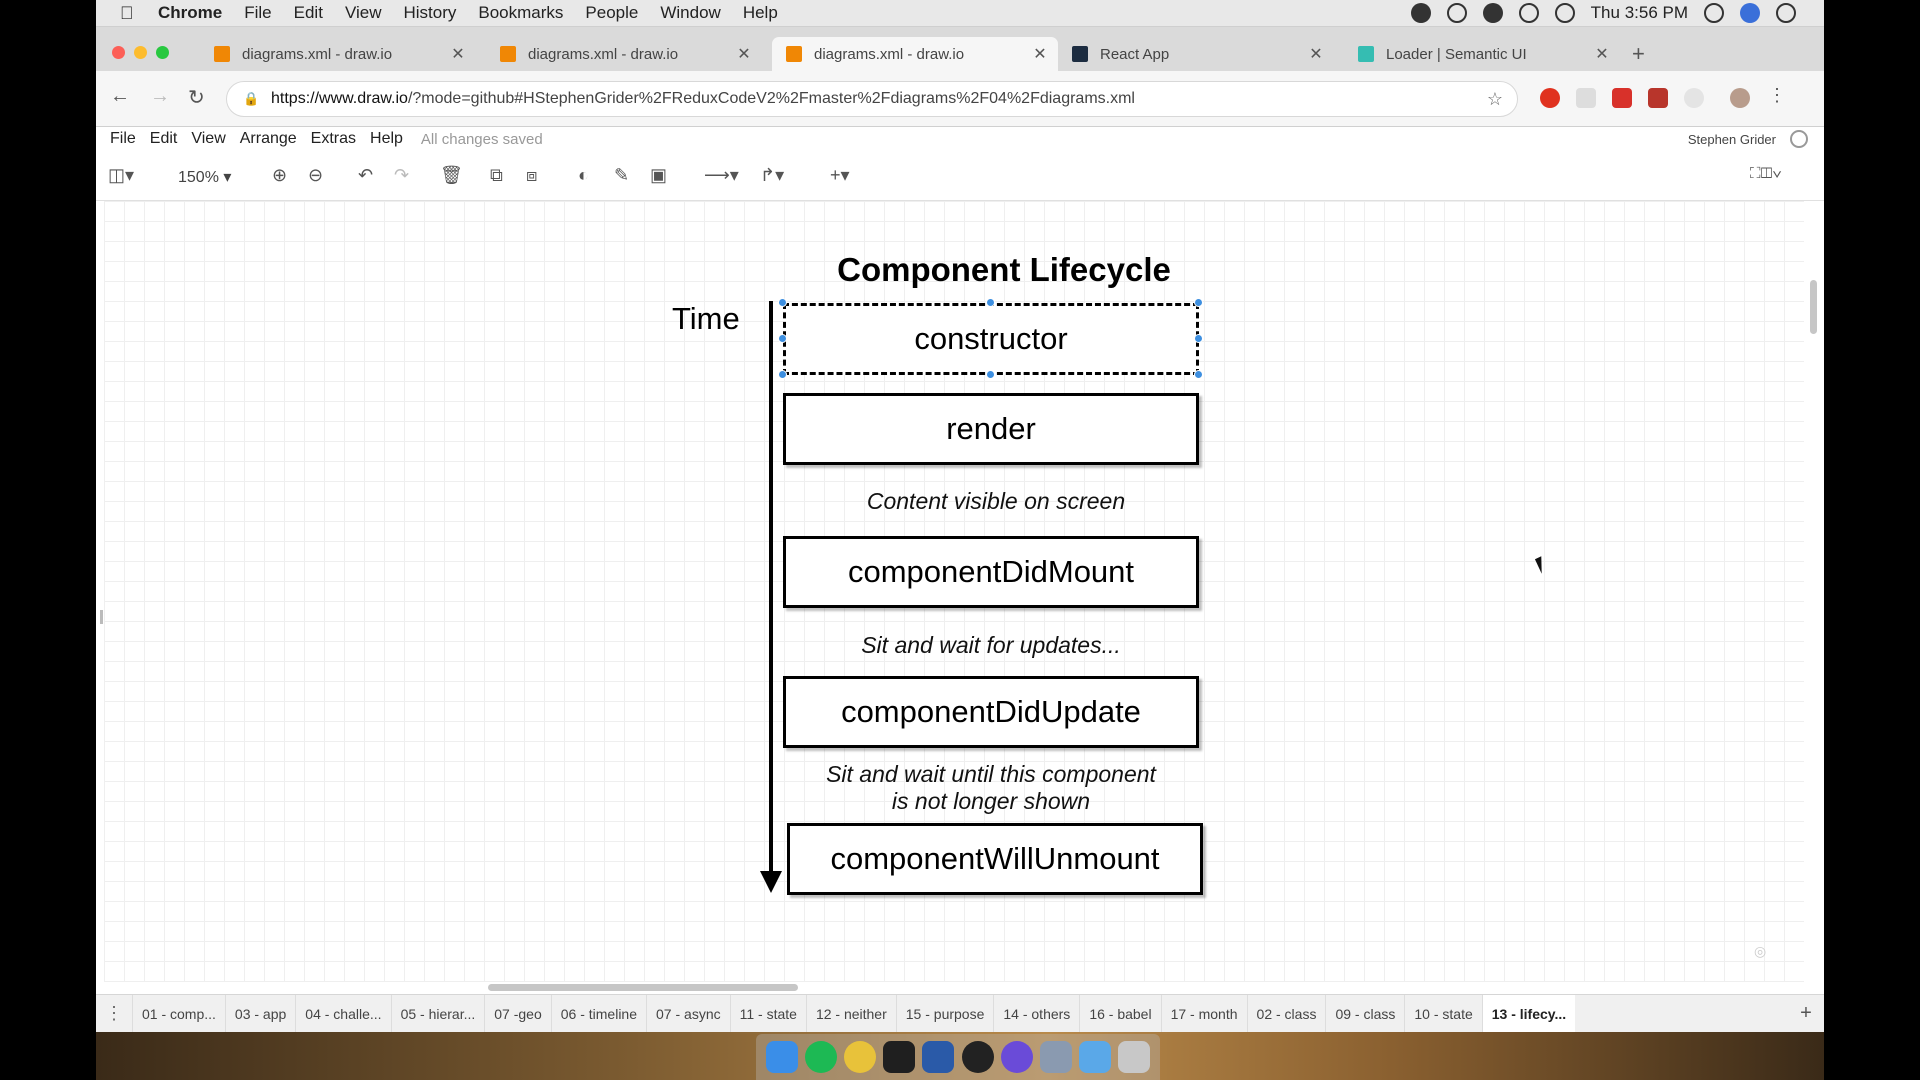 The image size is (1920, 1080). Describe the element at coordinates (772, 175) in the screenshot. I see `waypoints-icon: ↱▾` at that location.